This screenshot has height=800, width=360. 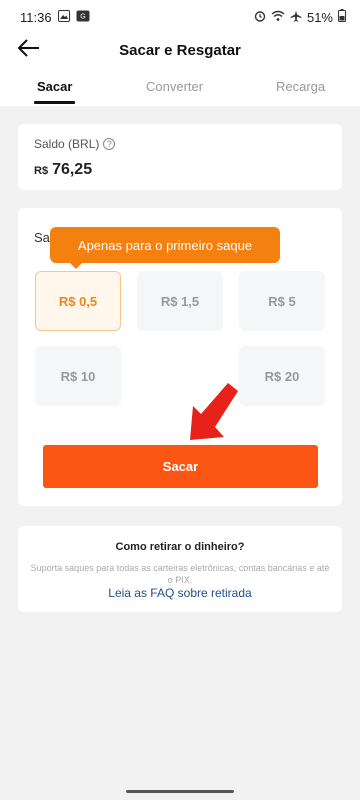 I want to click on amount-option-10: R$ 10, so click(x=78, y=376).